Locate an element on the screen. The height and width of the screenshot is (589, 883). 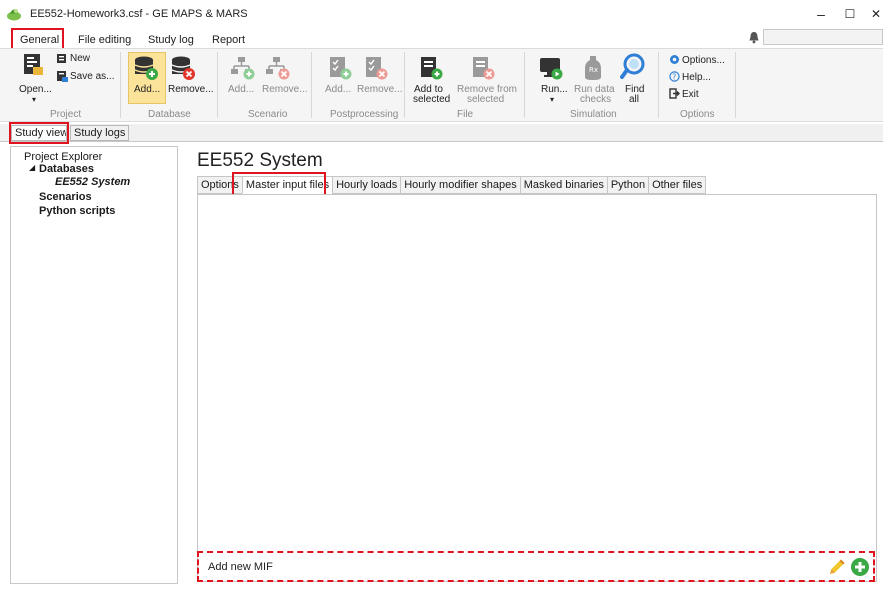
exit-icon is located at coordinates (674, 93).